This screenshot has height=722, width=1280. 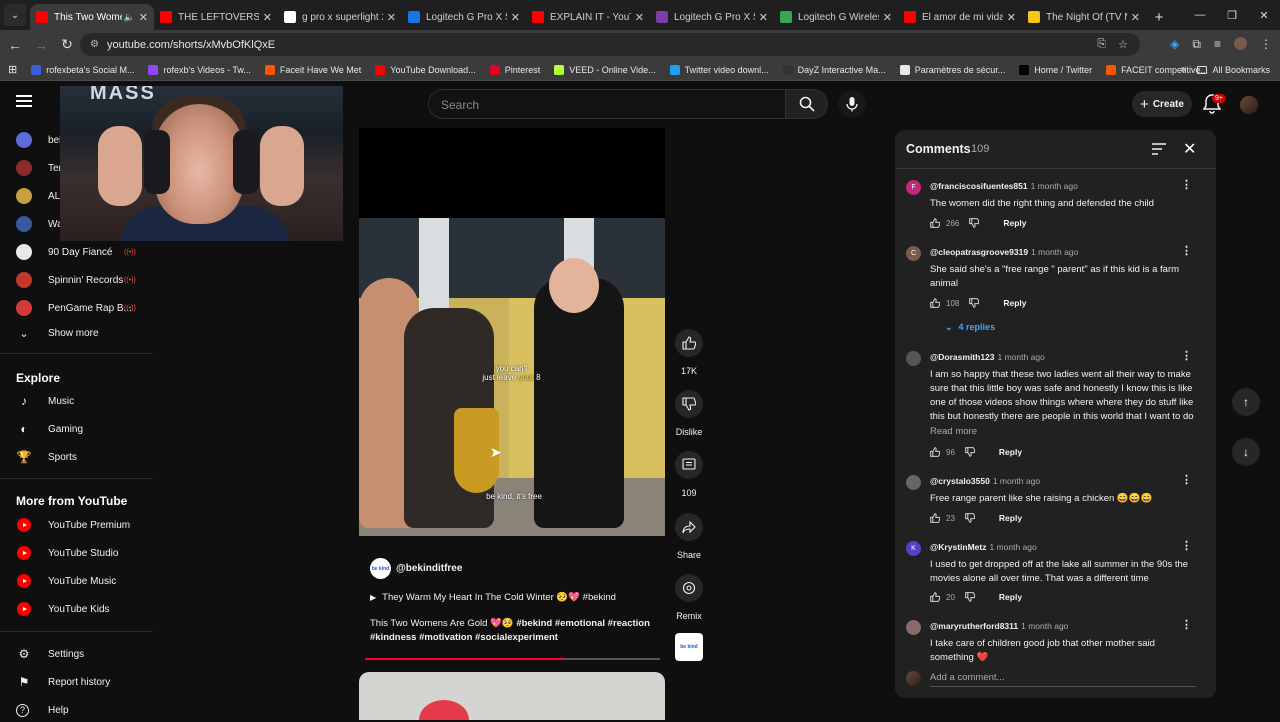 I want to click on comment-like-button: 96, so click(x=942, y=452).